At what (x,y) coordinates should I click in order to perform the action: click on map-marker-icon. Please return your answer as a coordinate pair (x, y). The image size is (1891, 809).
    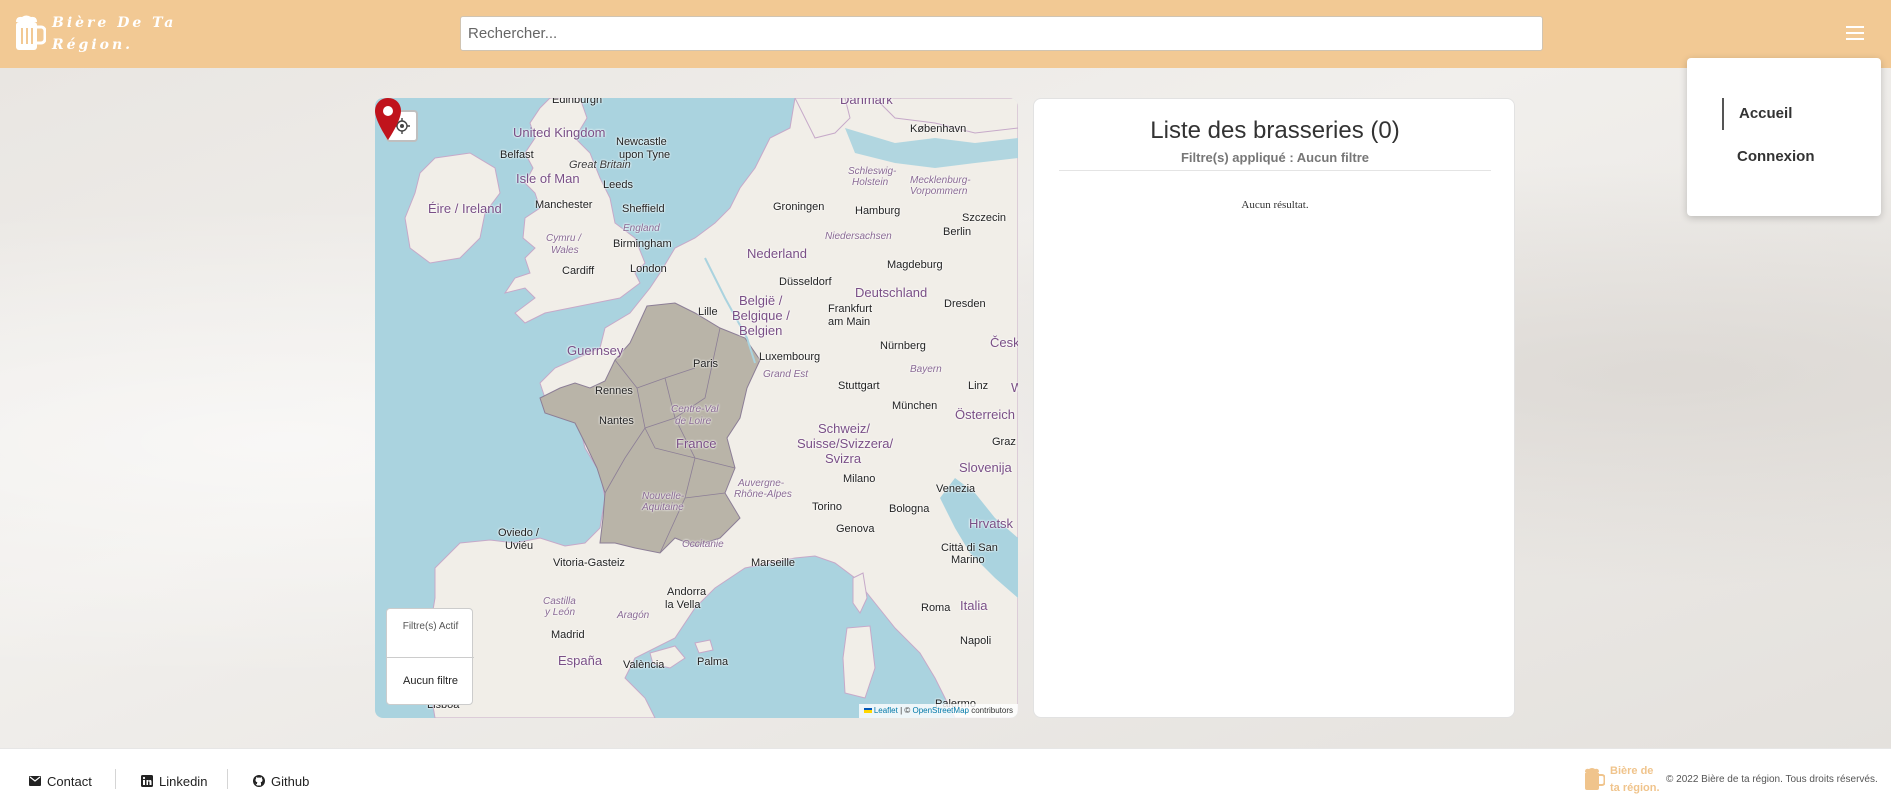
    Looking at the image, I should click on (388, 119).